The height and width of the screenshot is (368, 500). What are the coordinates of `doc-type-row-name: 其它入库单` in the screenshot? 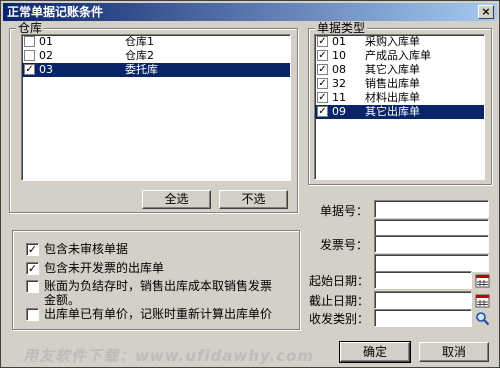 It's located at (392, 69).